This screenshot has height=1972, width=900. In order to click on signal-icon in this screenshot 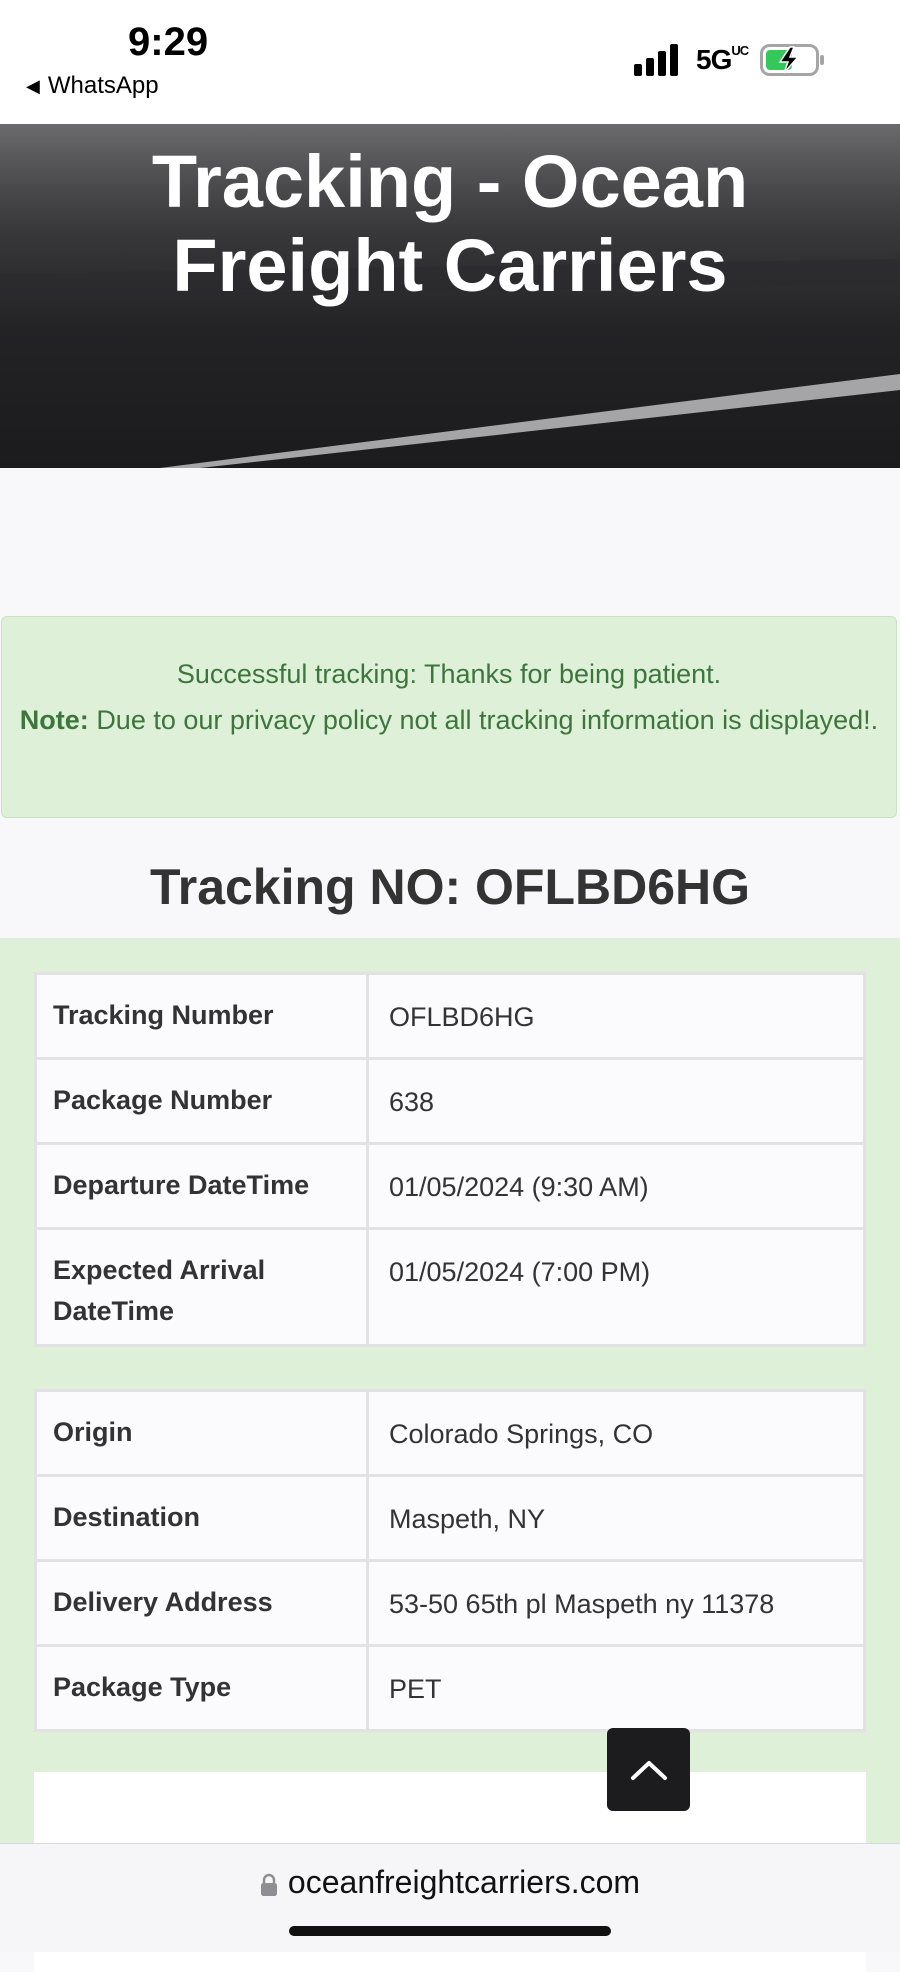, I will do `click(656, 60)`.